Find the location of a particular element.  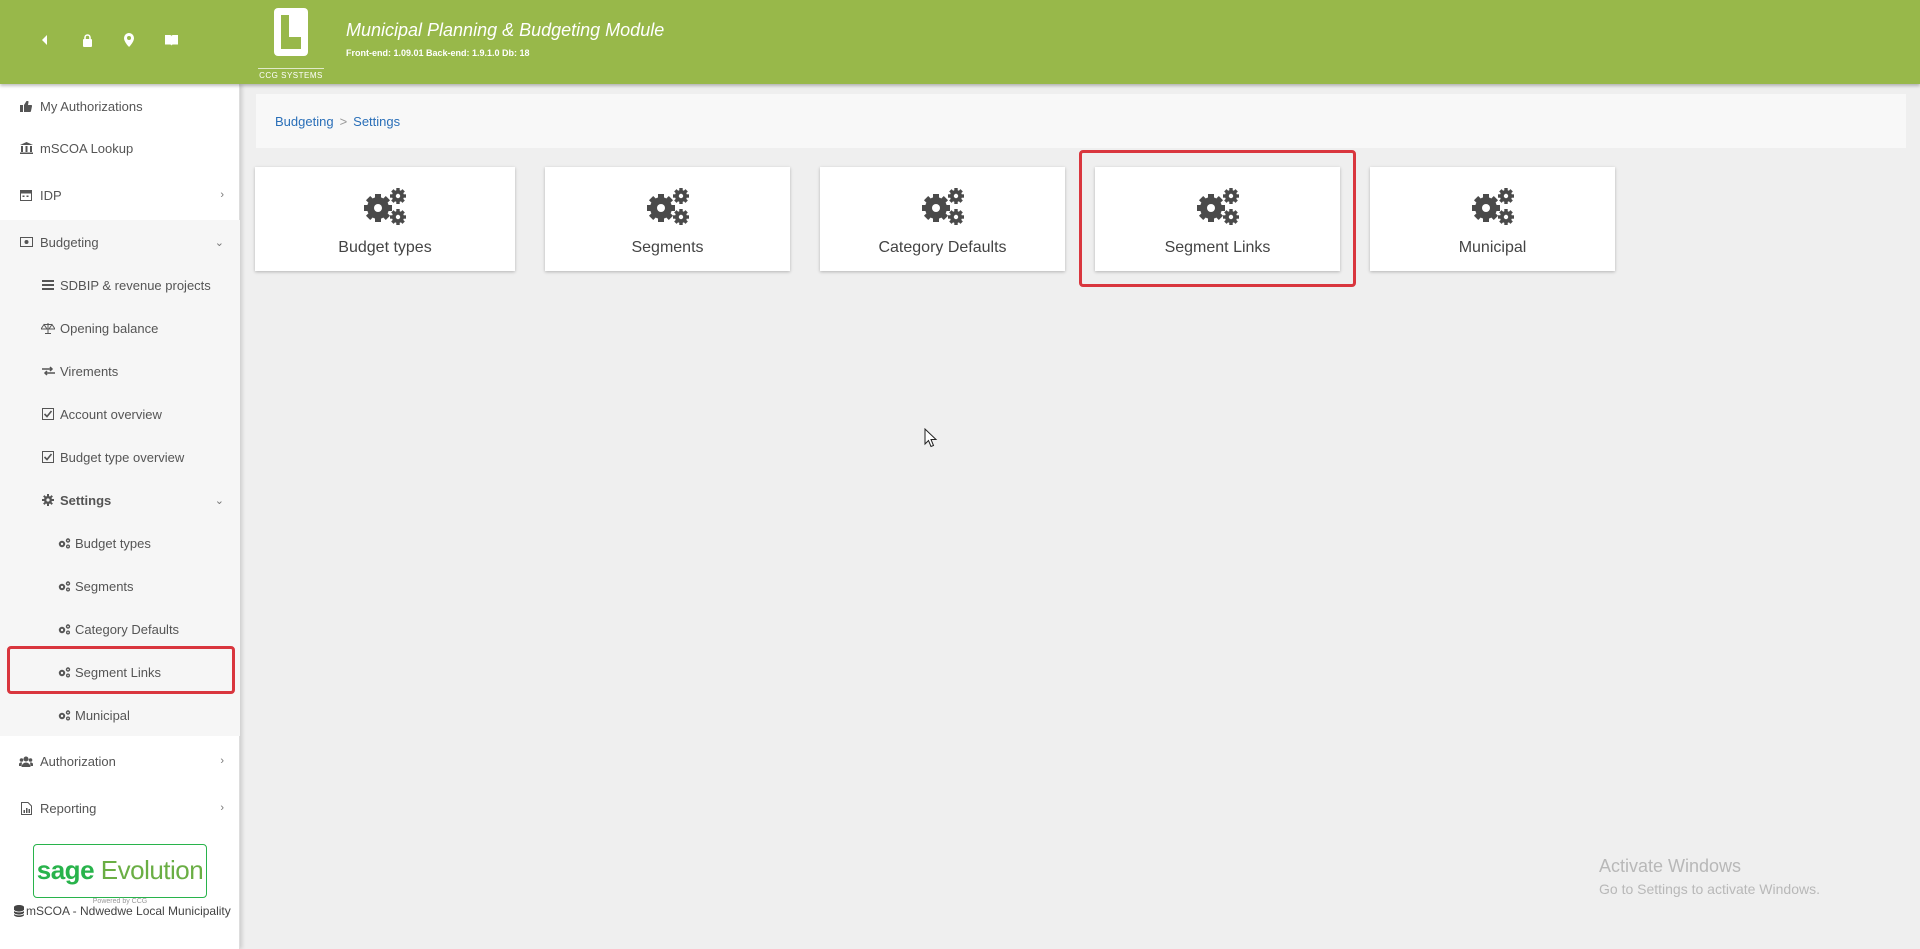

activate-windows-subtitle: Go to Settings to activate Windows. is located at coordinates (1709, 889).